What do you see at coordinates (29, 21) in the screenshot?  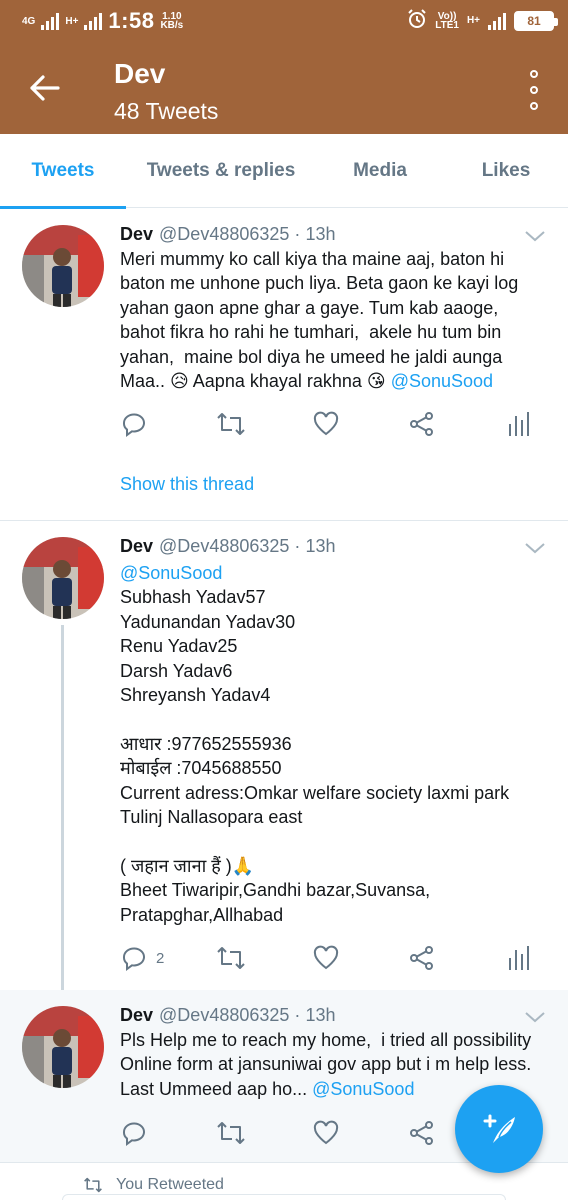 I see `network-type-label: 4G` at bounding box center [29, 21].